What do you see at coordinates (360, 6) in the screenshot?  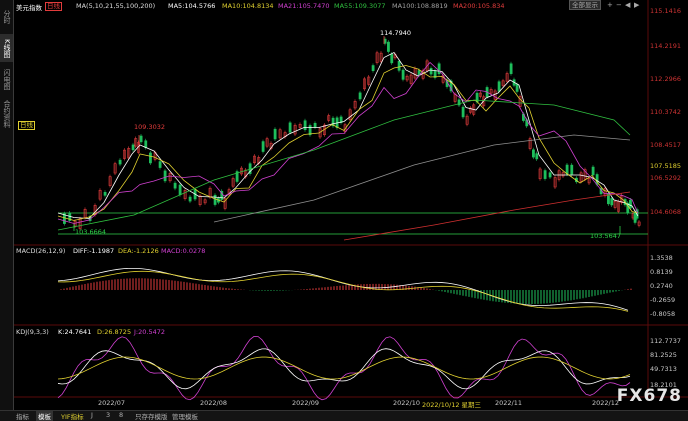 I see `ma55-value: MA55:109.3077` at bounding box center [360, 6].